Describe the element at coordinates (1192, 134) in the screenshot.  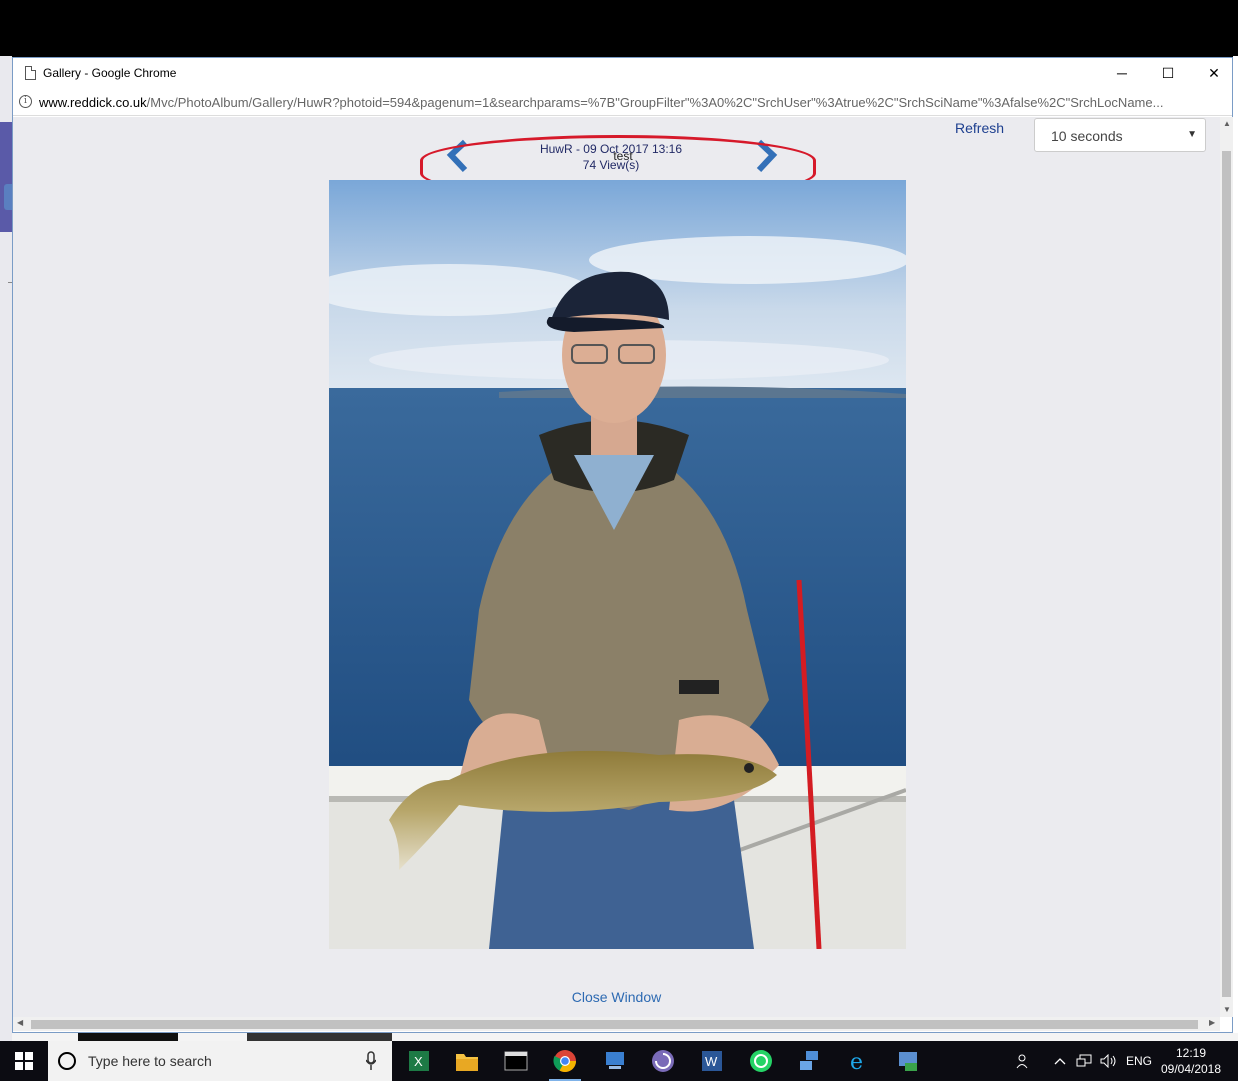
I see `chevron-down-icon: ▼` at that location.